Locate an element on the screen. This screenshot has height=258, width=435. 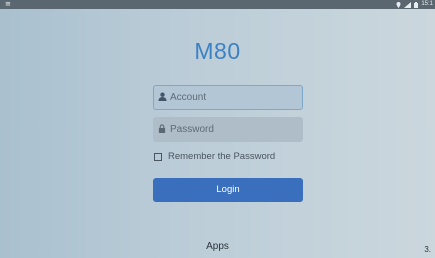
signal-icon is located at coordinates (408, 4).